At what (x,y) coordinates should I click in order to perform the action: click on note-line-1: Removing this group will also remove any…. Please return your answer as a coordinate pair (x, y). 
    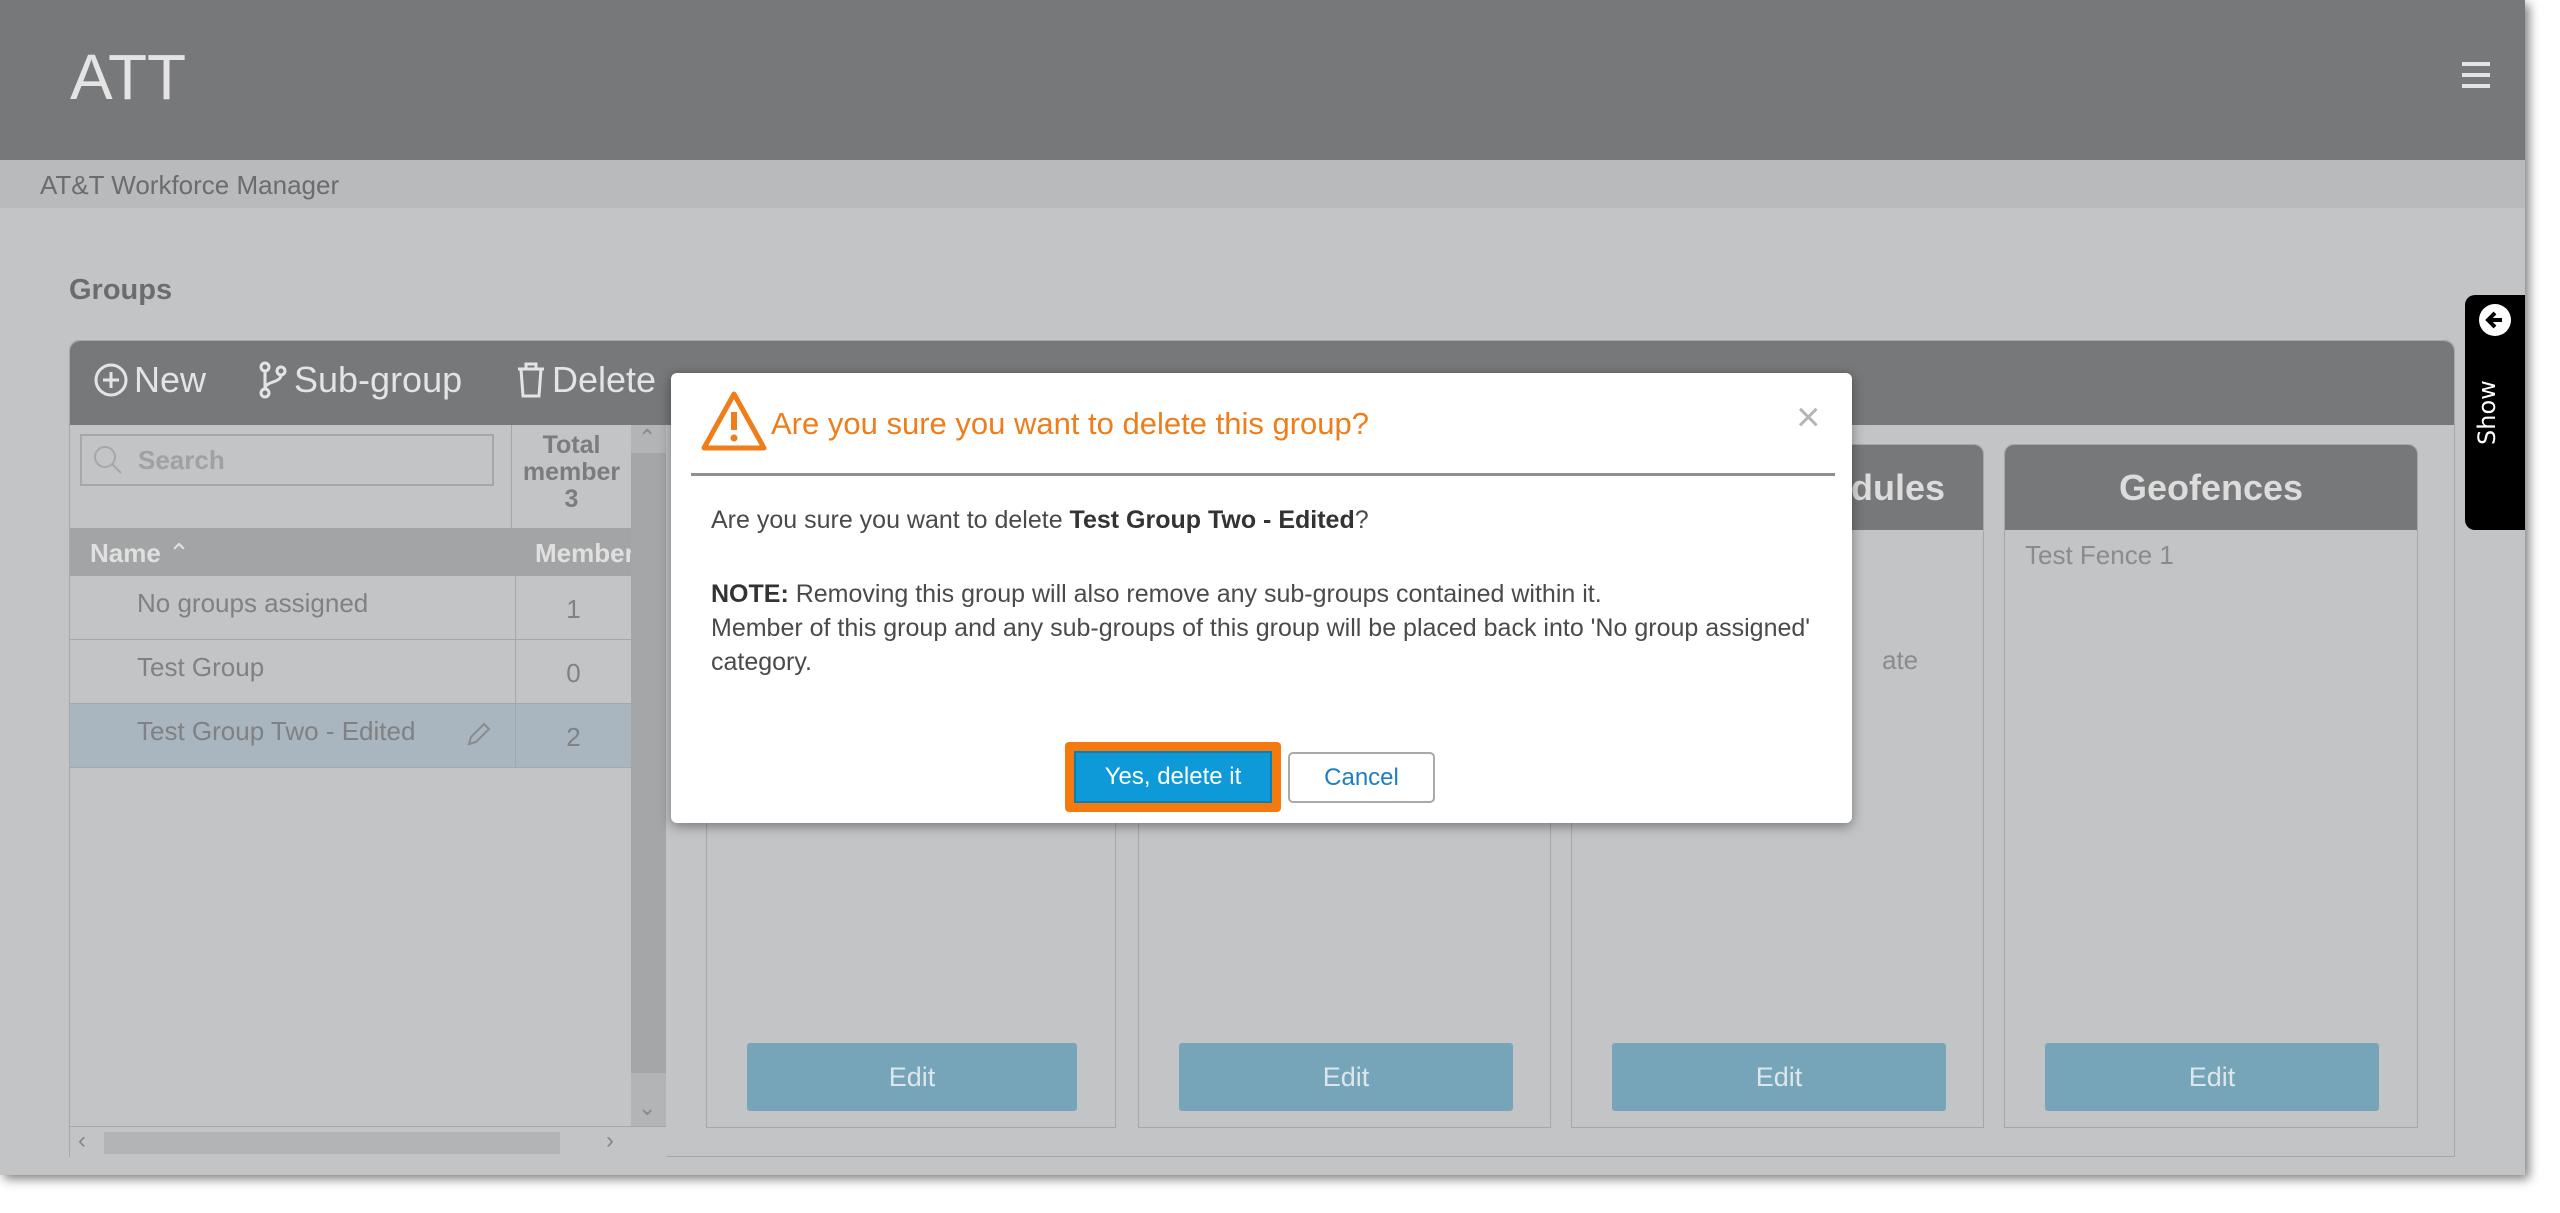
    Looking at the image, I should click on (1195, 594).